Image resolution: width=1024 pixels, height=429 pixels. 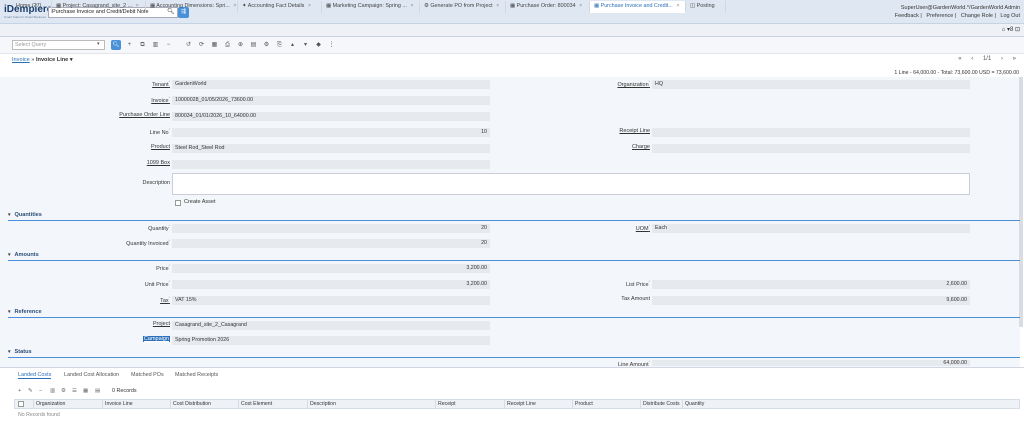 I want to click on tenant-field: GardenWorld, so click(x=331, y=84).